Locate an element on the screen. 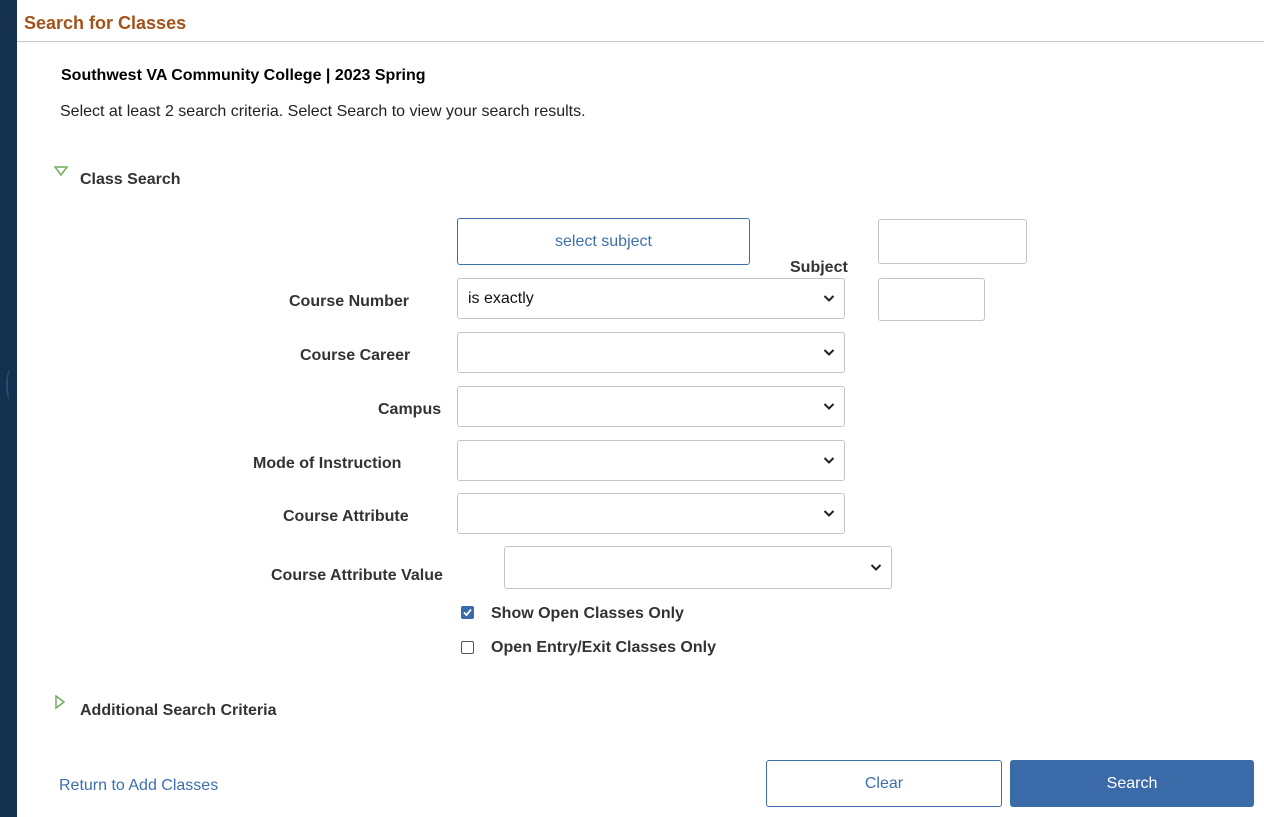 This screenshot has height=817, width=1264. clear-label: Clear is located at coordinates (884, 783).